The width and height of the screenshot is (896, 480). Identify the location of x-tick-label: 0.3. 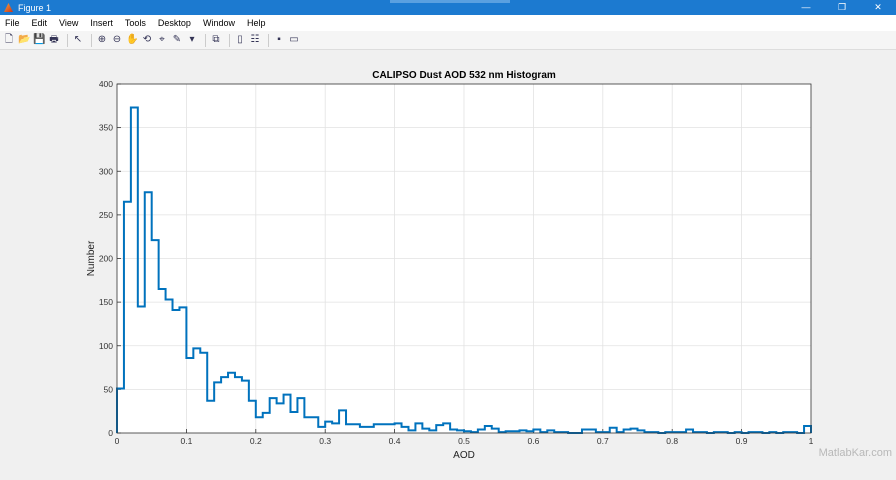
(325, 441).